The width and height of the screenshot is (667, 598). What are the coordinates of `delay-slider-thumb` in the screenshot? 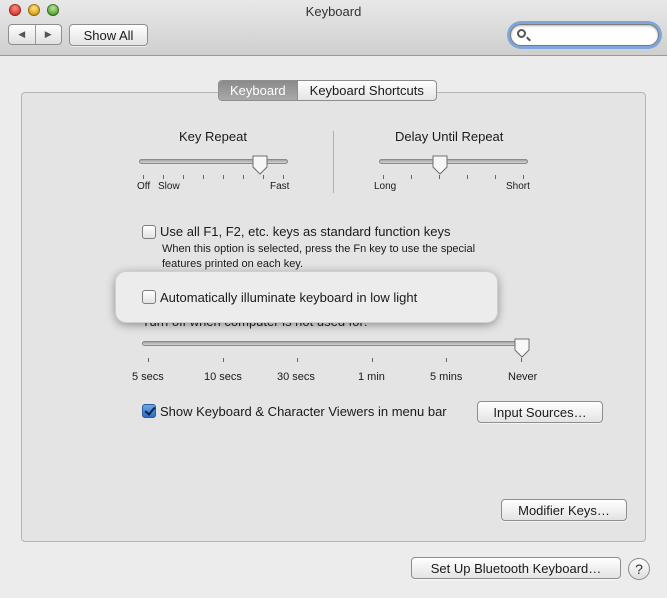 It's located at (440, 165).